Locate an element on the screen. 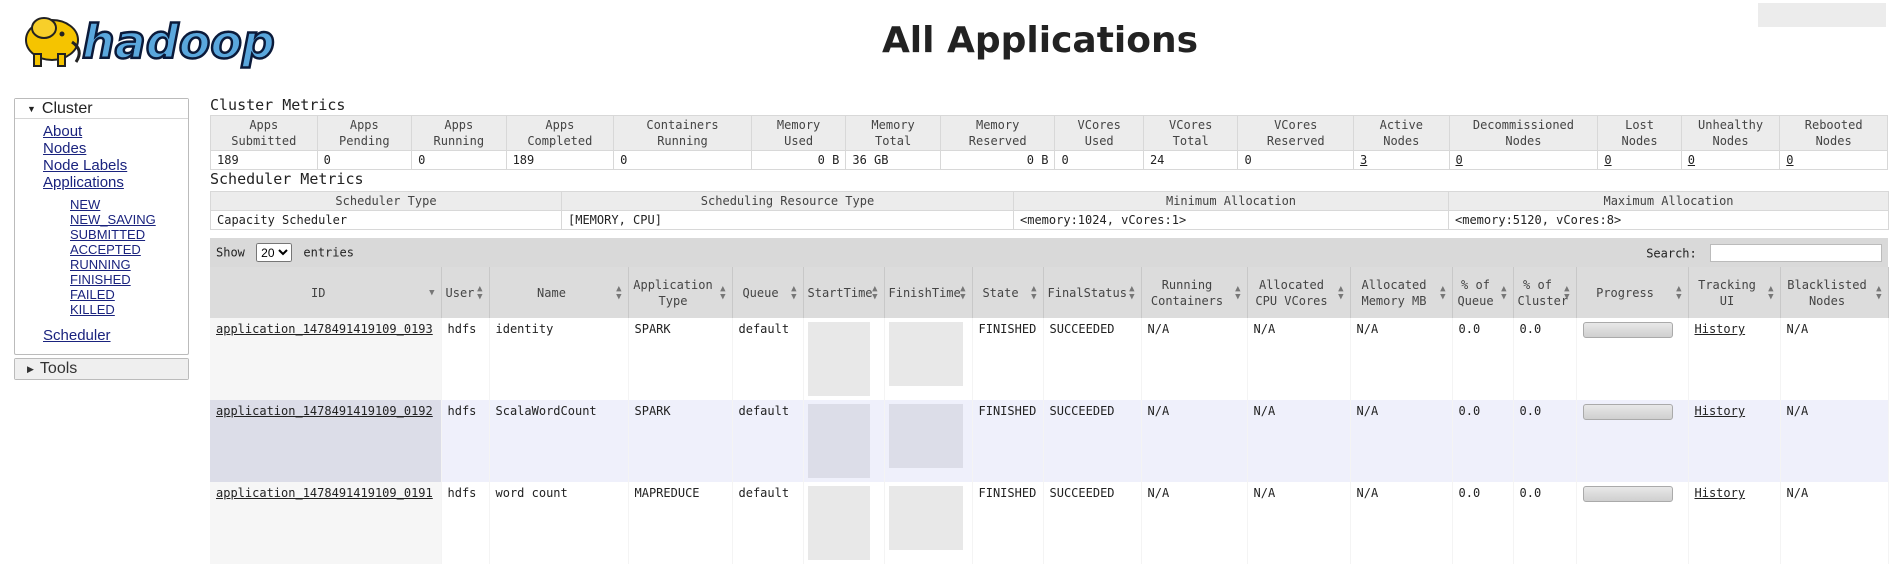 The height and width of the screenshot is (567, 1901). nav-link-state-submitted: SUBMITTED is located at coordinates (101, 234).